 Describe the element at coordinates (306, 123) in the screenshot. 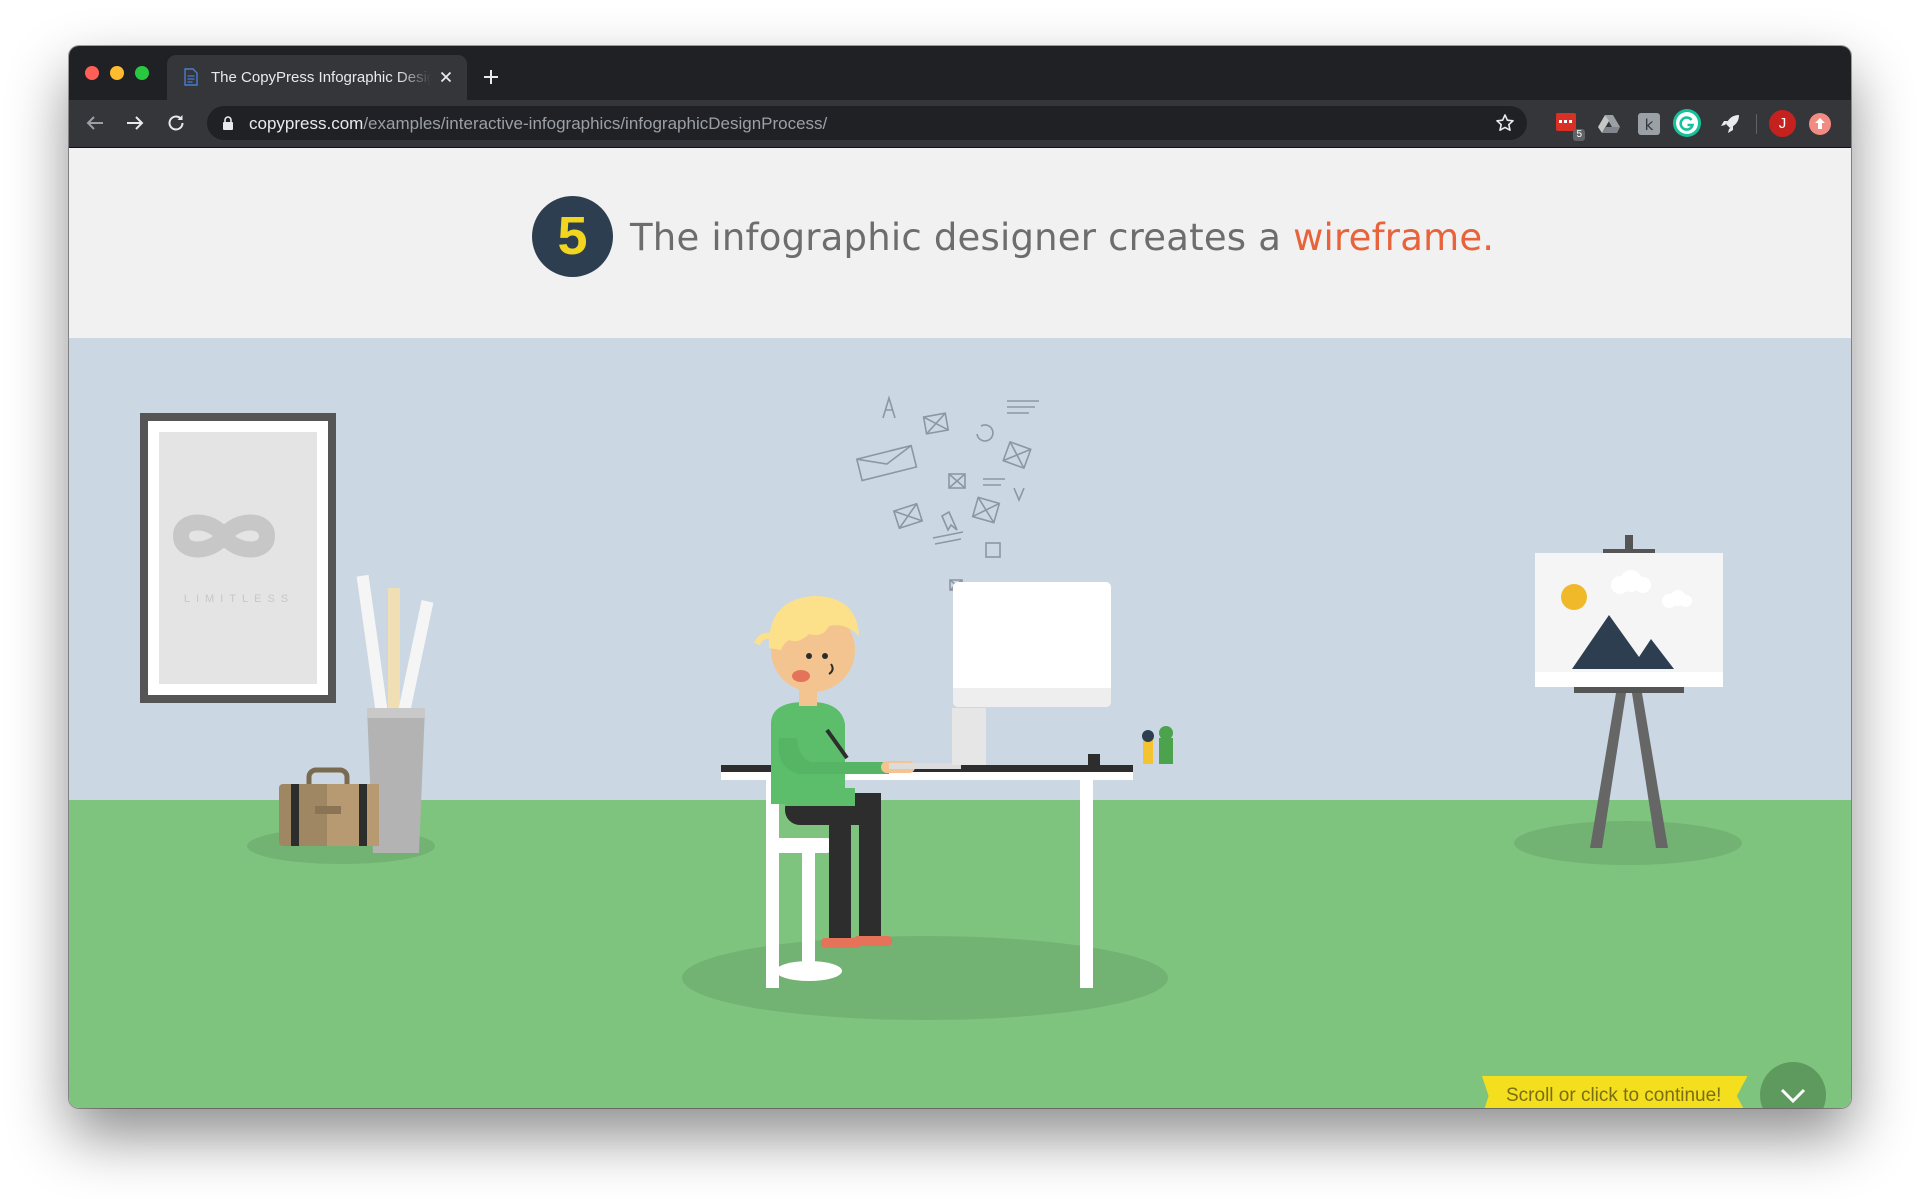

I see `url-host: copypress.com` at that location.